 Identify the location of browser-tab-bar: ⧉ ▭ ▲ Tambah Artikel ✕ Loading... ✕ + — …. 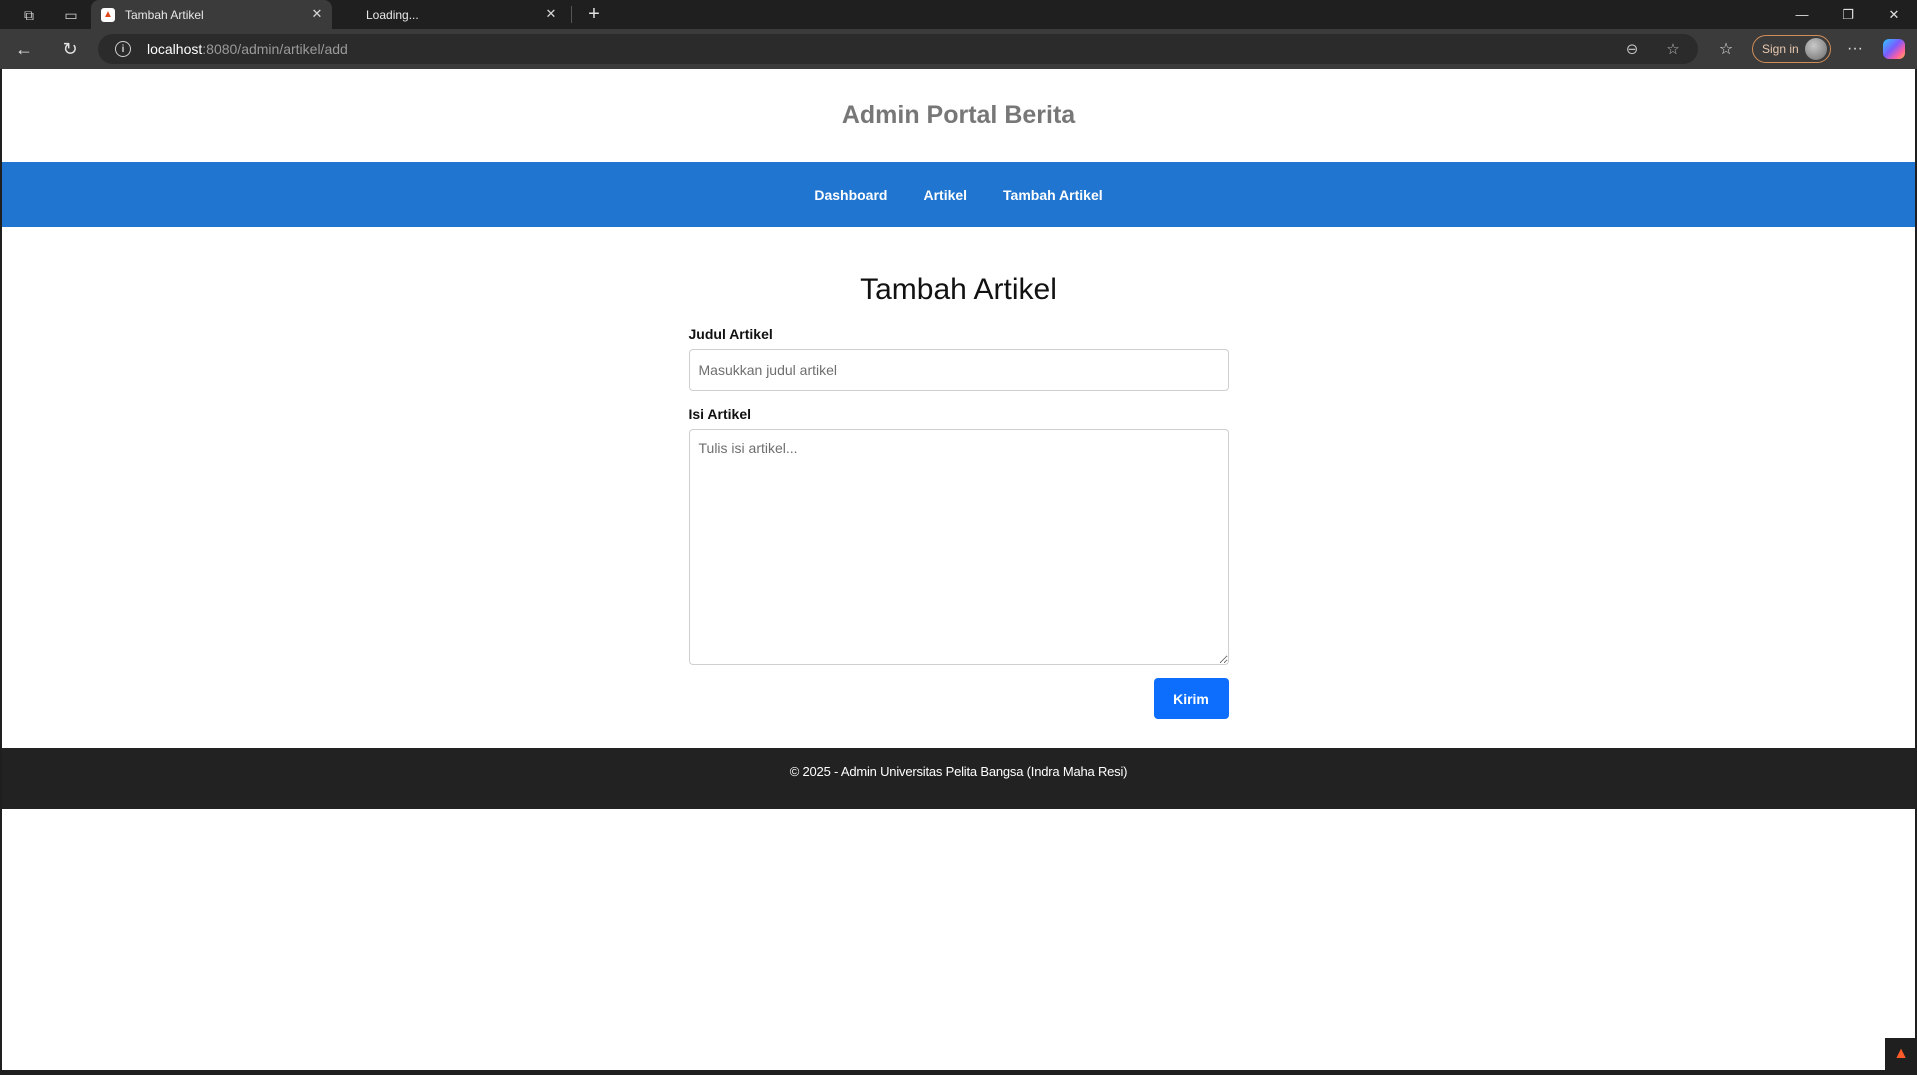
(958, 14).